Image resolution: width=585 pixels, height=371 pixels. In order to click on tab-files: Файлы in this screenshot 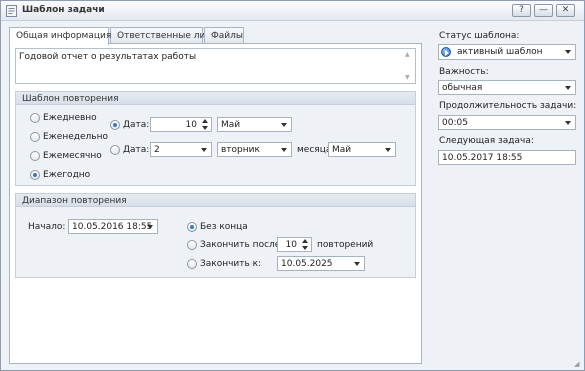, I will do `click(224, 35)`.